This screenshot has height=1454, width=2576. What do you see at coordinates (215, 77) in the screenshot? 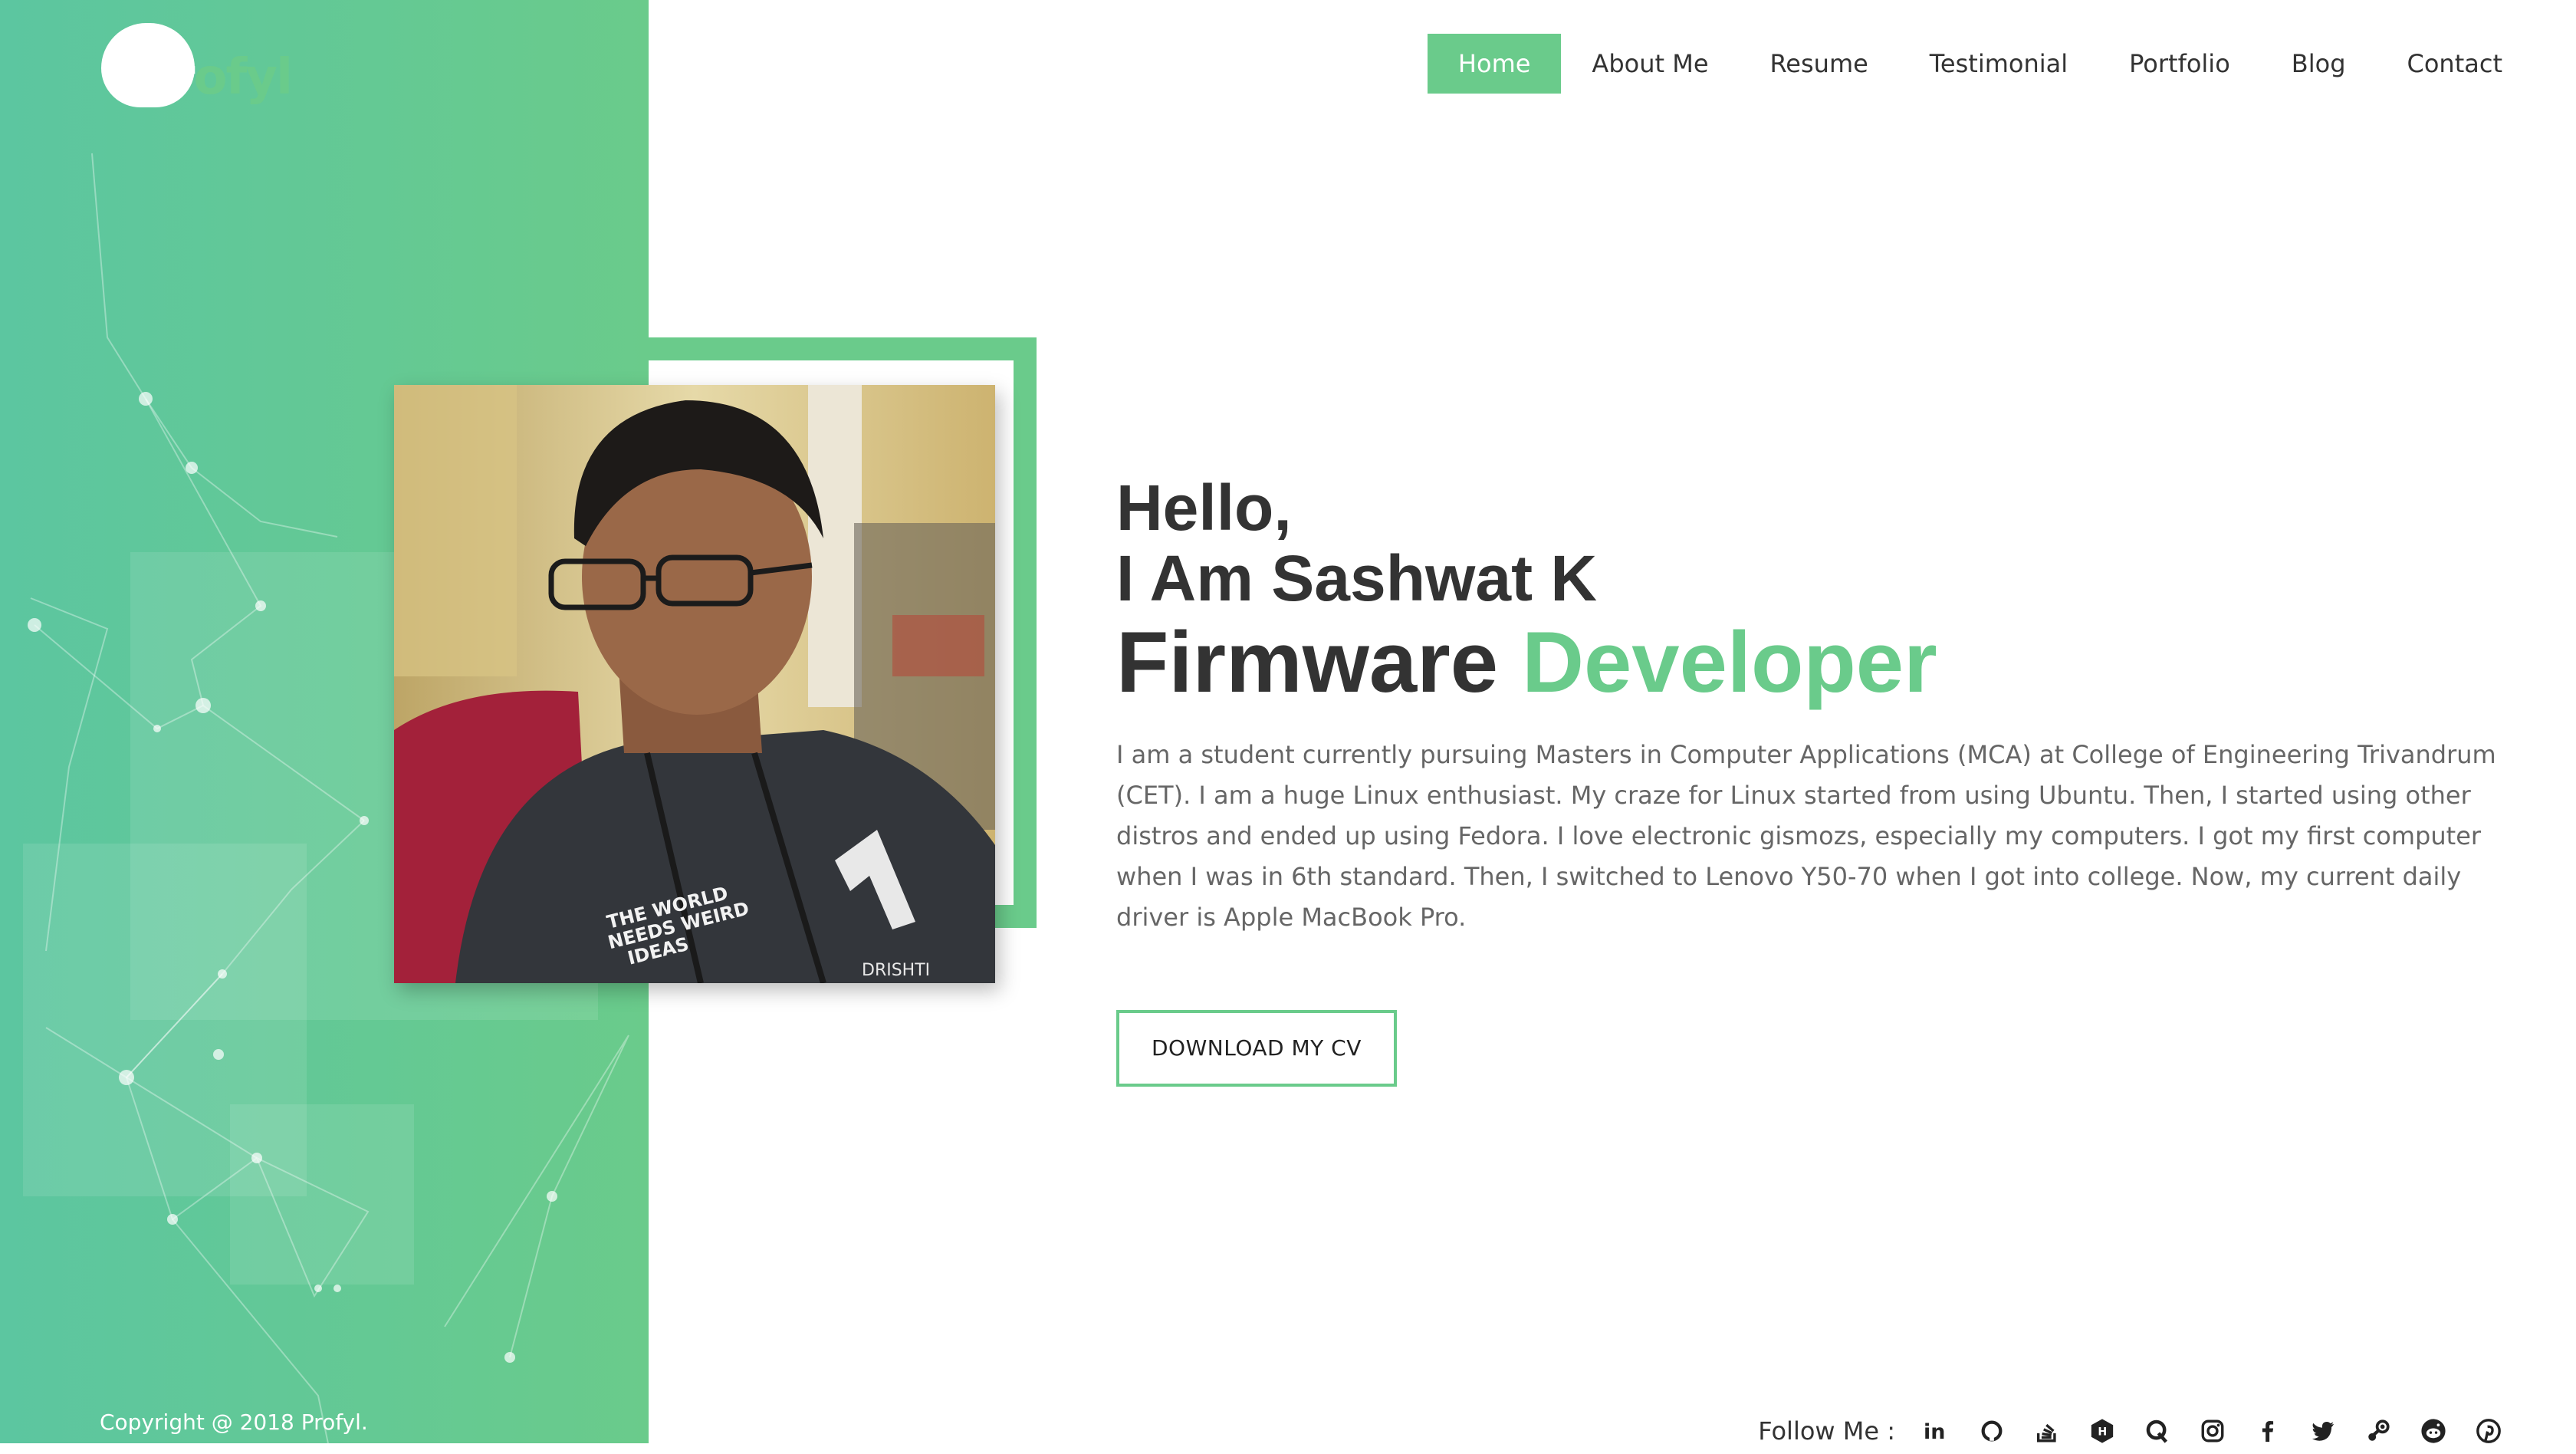
I see `logo-text: Profyl` at bounding box center [215, 77].